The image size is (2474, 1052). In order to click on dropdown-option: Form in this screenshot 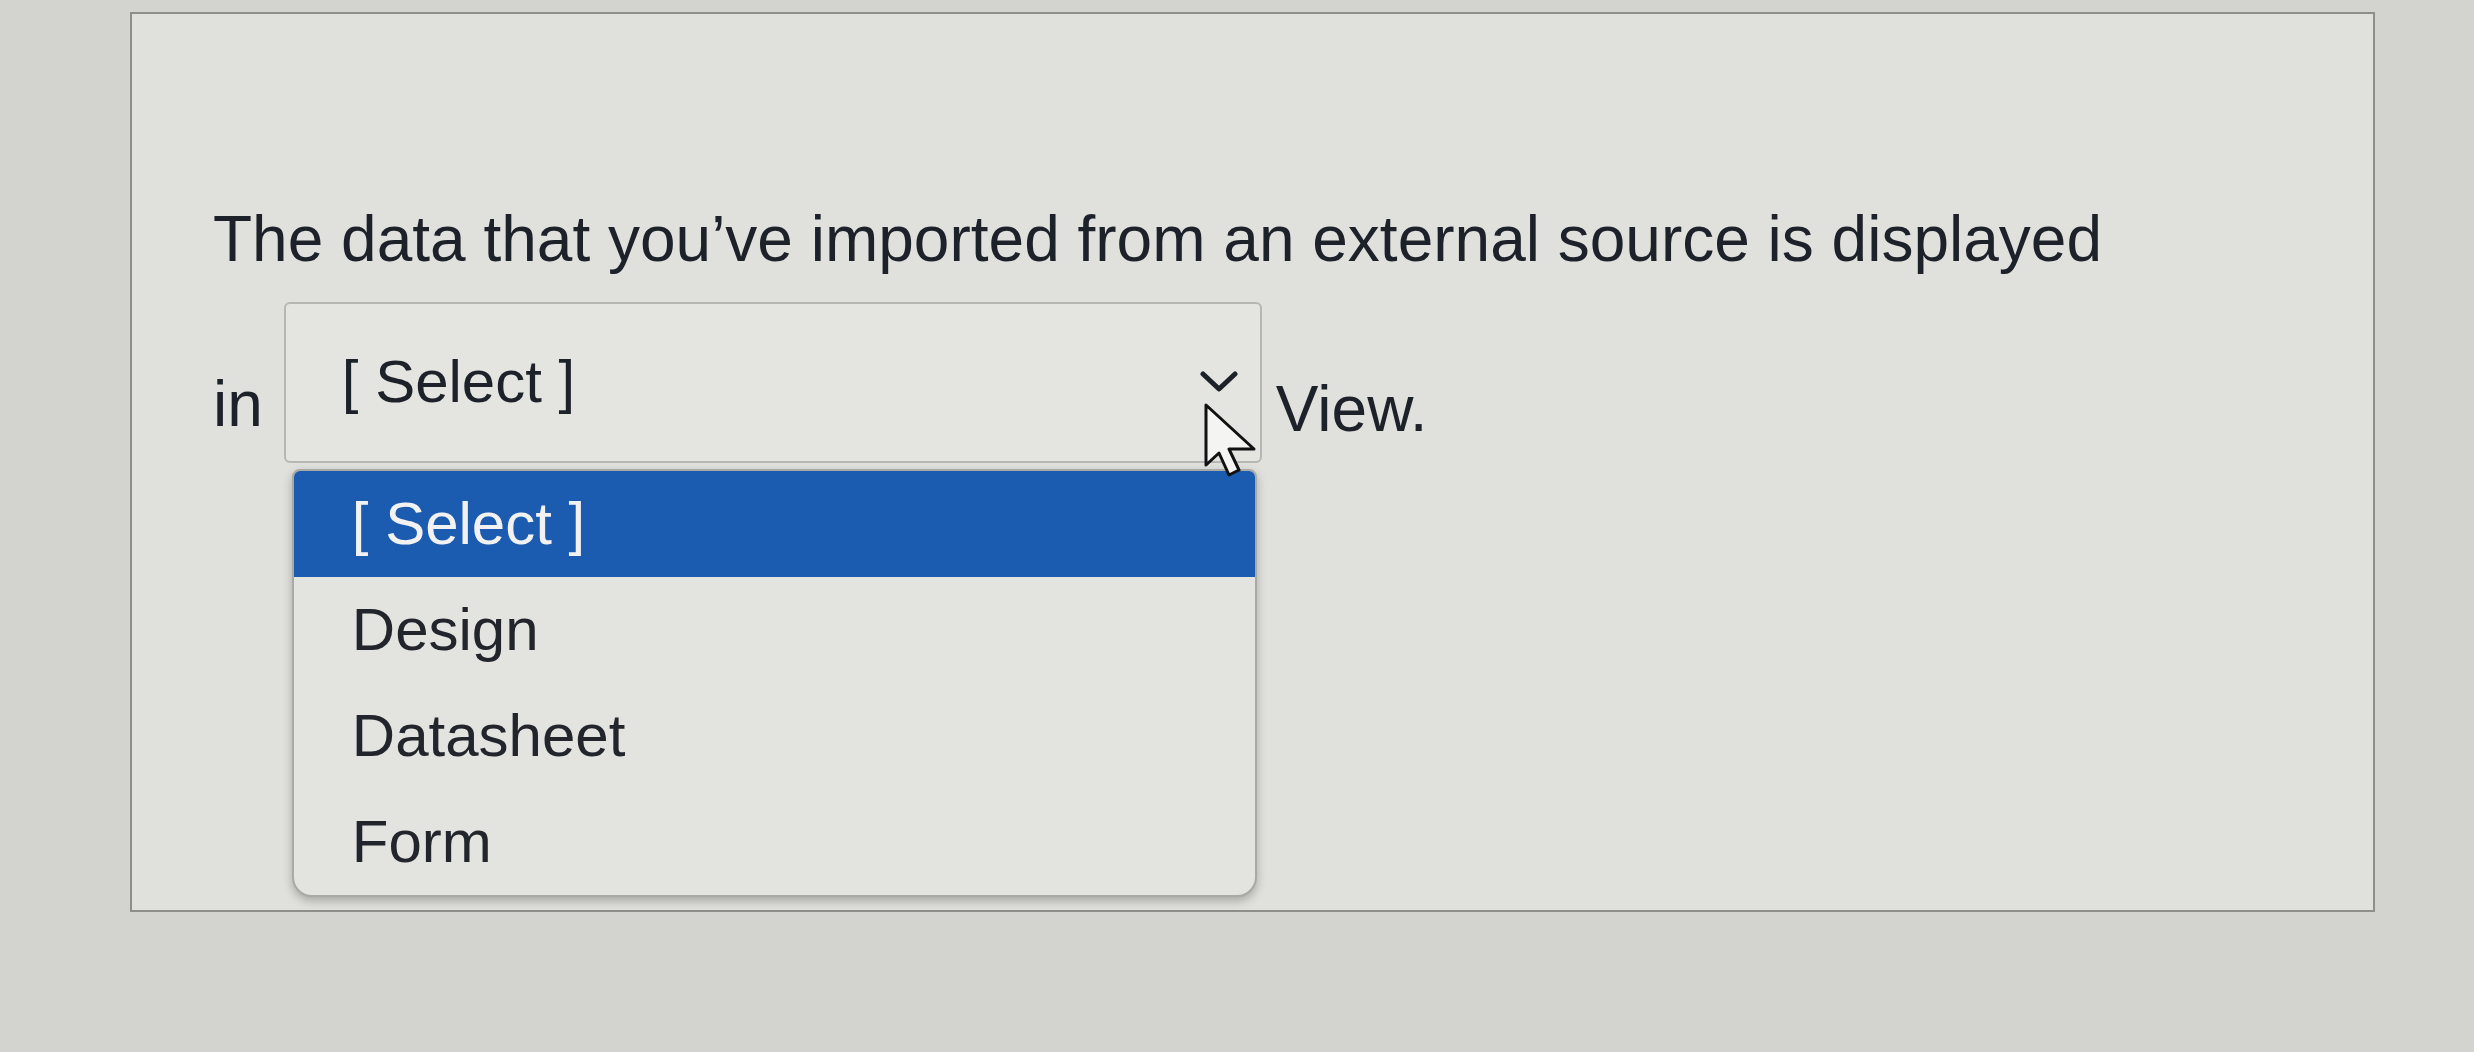, I will do `click(774, 842)`.